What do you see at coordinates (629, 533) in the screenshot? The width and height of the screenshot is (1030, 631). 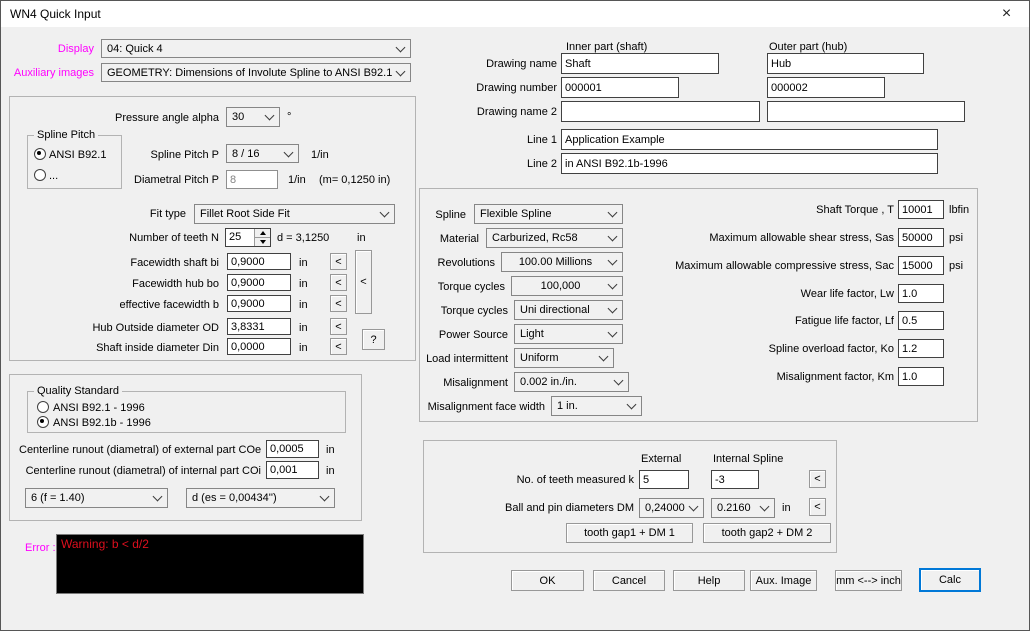 I see `tooth-gap1-button: tooth gap1 + DM 1` at bounding box center [629, 533].